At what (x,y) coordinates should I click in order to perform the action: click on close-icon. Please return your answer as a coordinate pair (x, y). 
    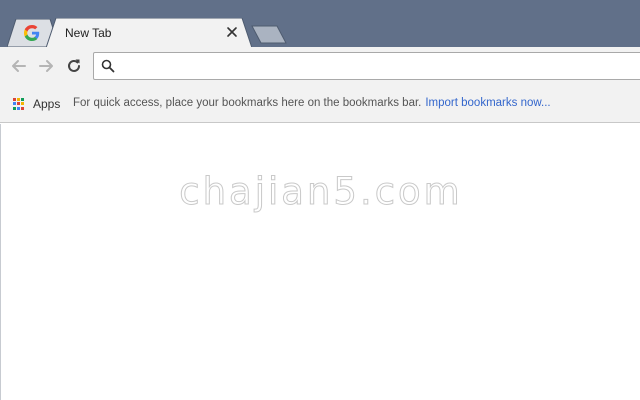
    Looking at the image, I should click on (232, 32).